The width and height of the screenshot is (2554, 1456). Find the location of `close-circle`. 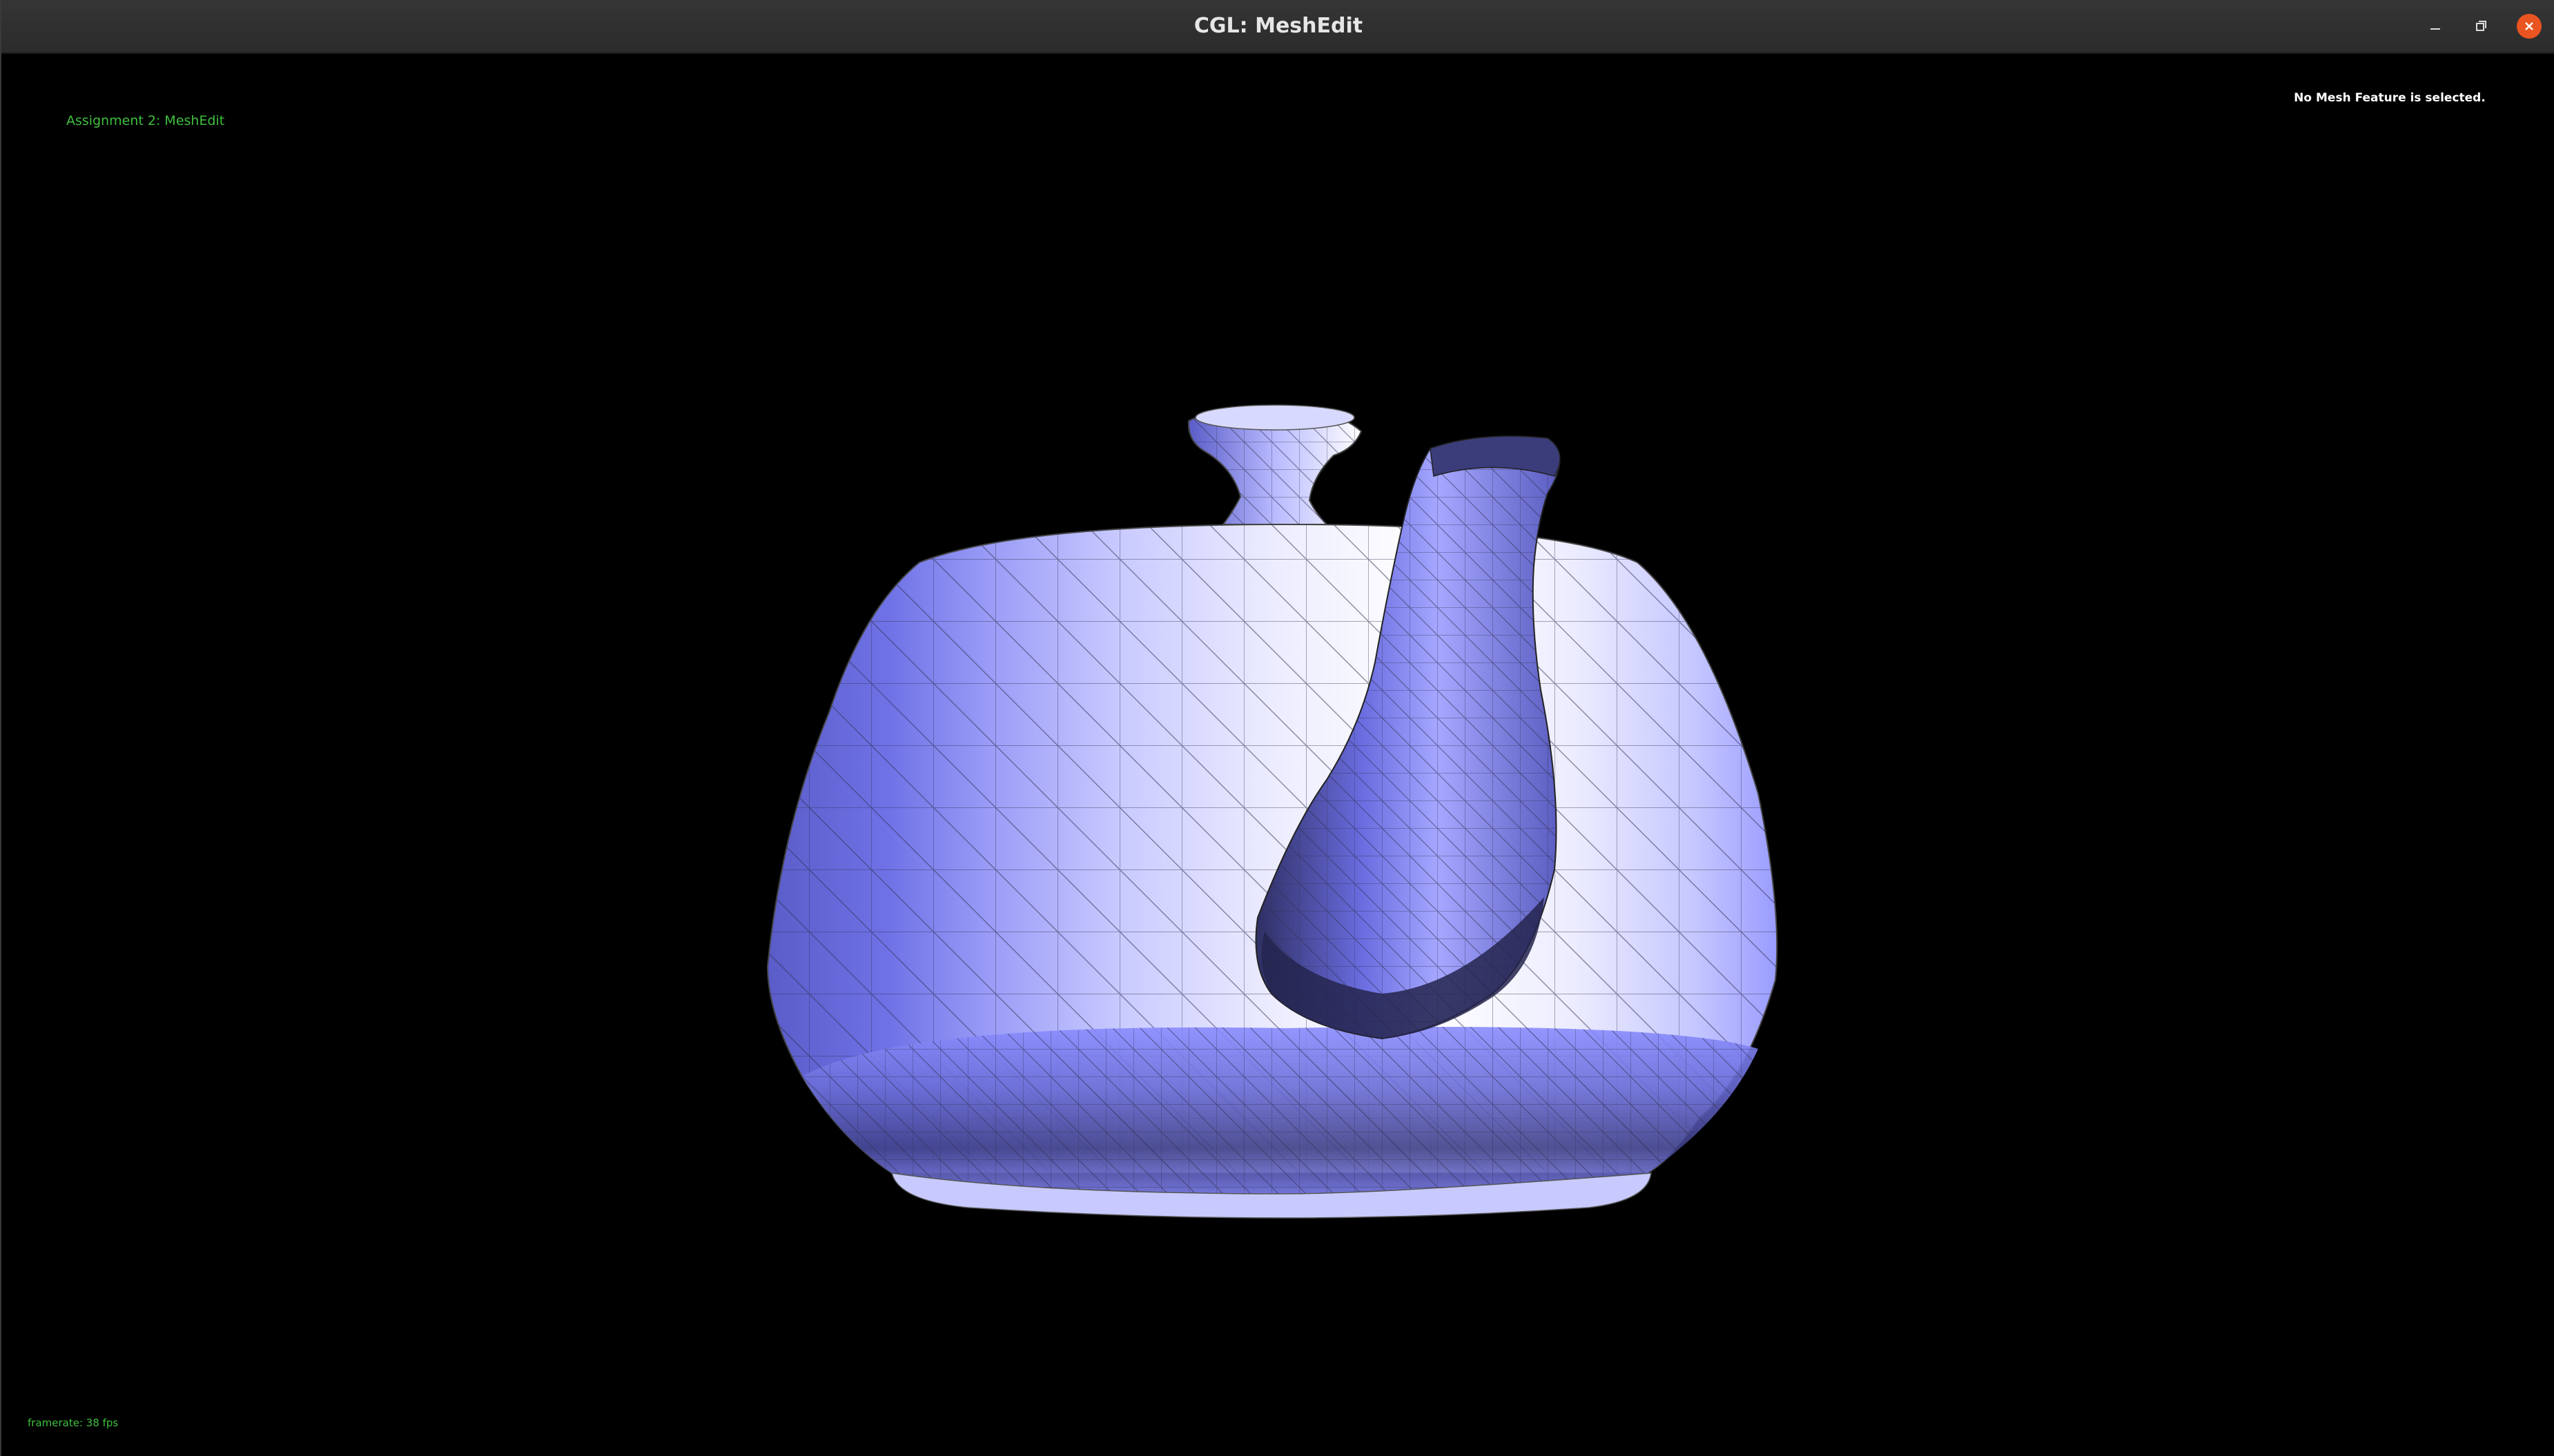

close-circle is located at coordinates (2530, 27).